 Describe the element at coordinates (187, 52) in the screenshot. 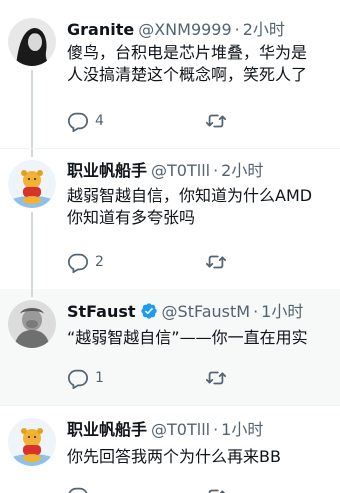

I see `tweet-text-line: 傻鸟，台积电是芯片堆叠，华为是` at that location.